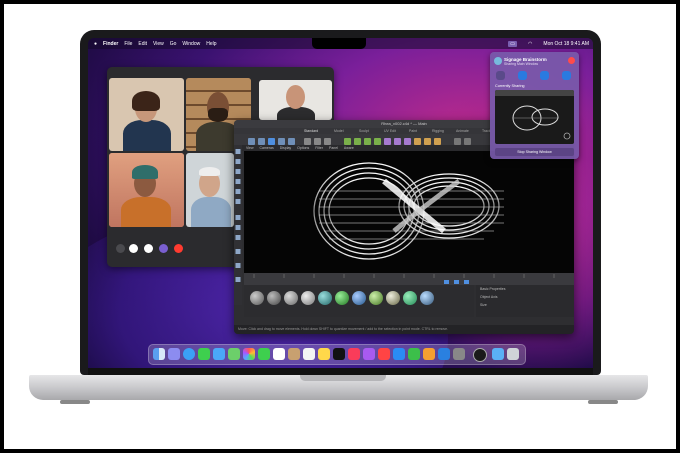 Image resolution: width=680 pixels, height=453 pixels. I want to click on preview-thumbnail, so click(534, 115).